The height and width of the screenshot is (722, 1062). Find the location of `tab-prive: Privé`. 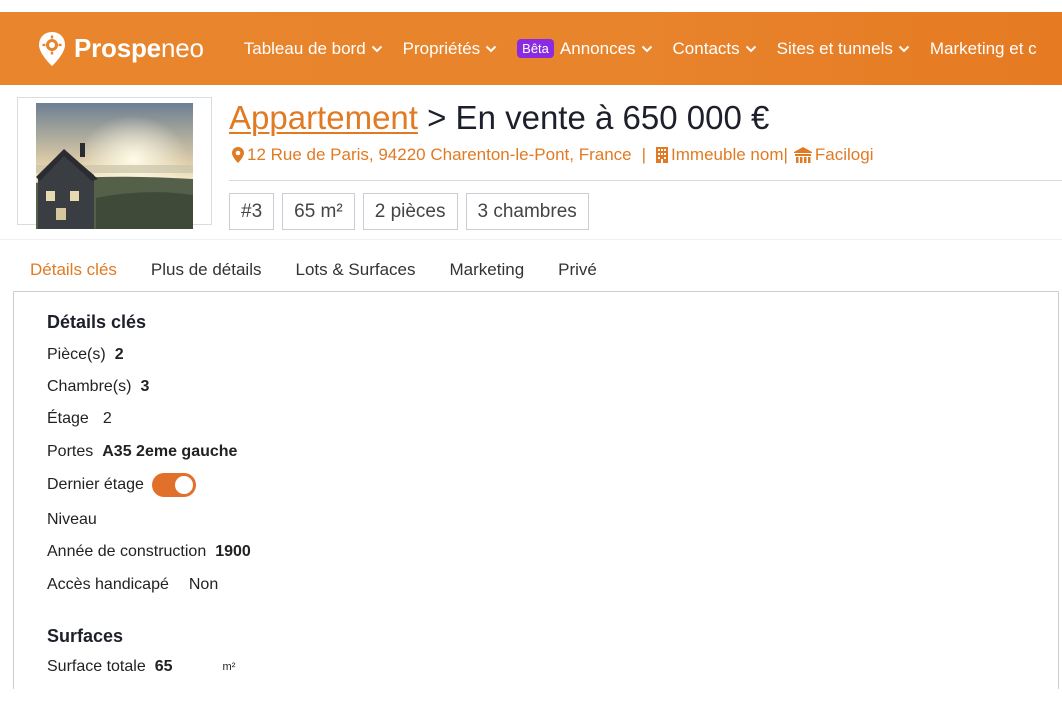

tab-prive: Privé is located at coordinates (577, 266).